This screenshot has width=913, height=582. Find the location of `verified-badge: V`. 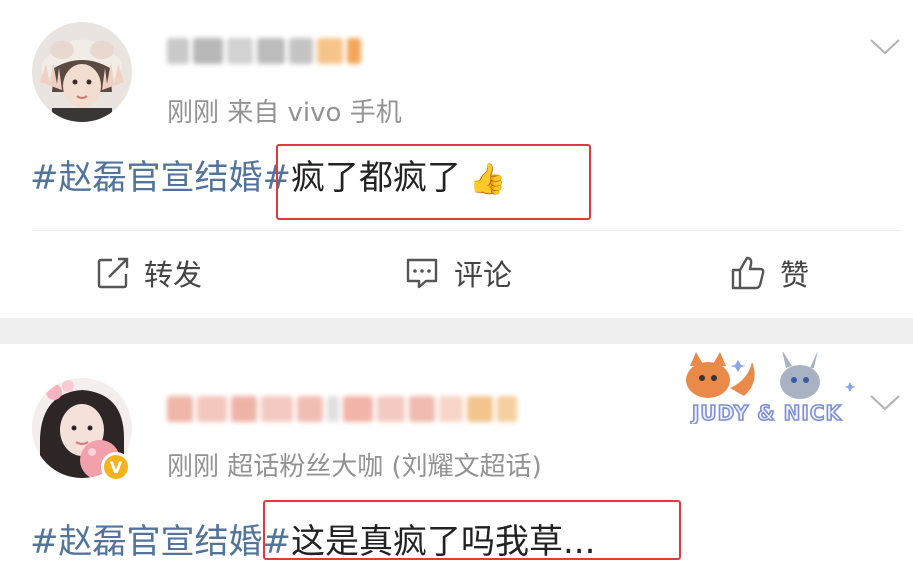

verified-badge: V is located at coordinates (116, 467).